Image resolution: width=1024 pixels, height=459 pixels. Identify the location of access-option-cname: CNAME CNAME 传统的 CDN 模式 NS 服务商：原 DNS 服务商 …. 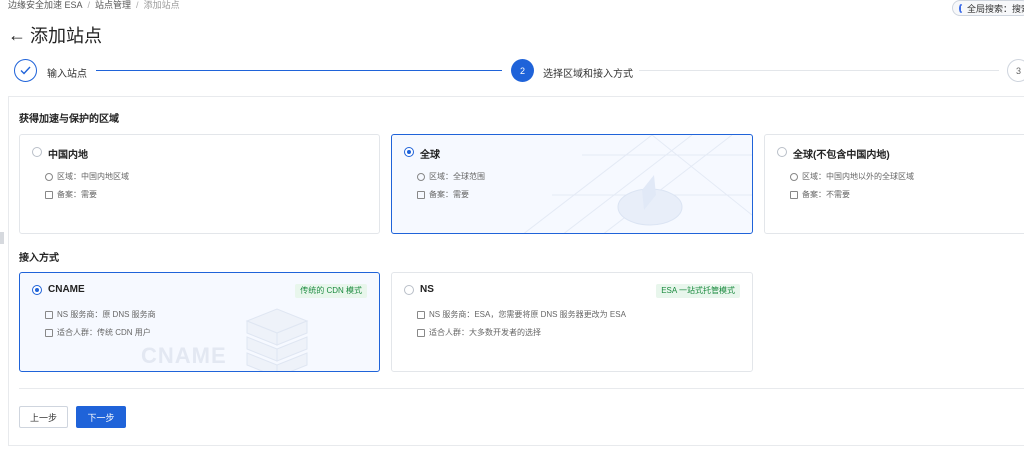
(199, 322).